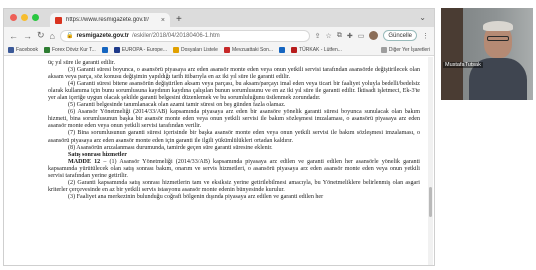 Image resolution: width=536 pixels, height=270 pixels. Describe the element at coordinates (422, 17) in the screenshot. I see `chevron-down-icon: ⌄` at that location.